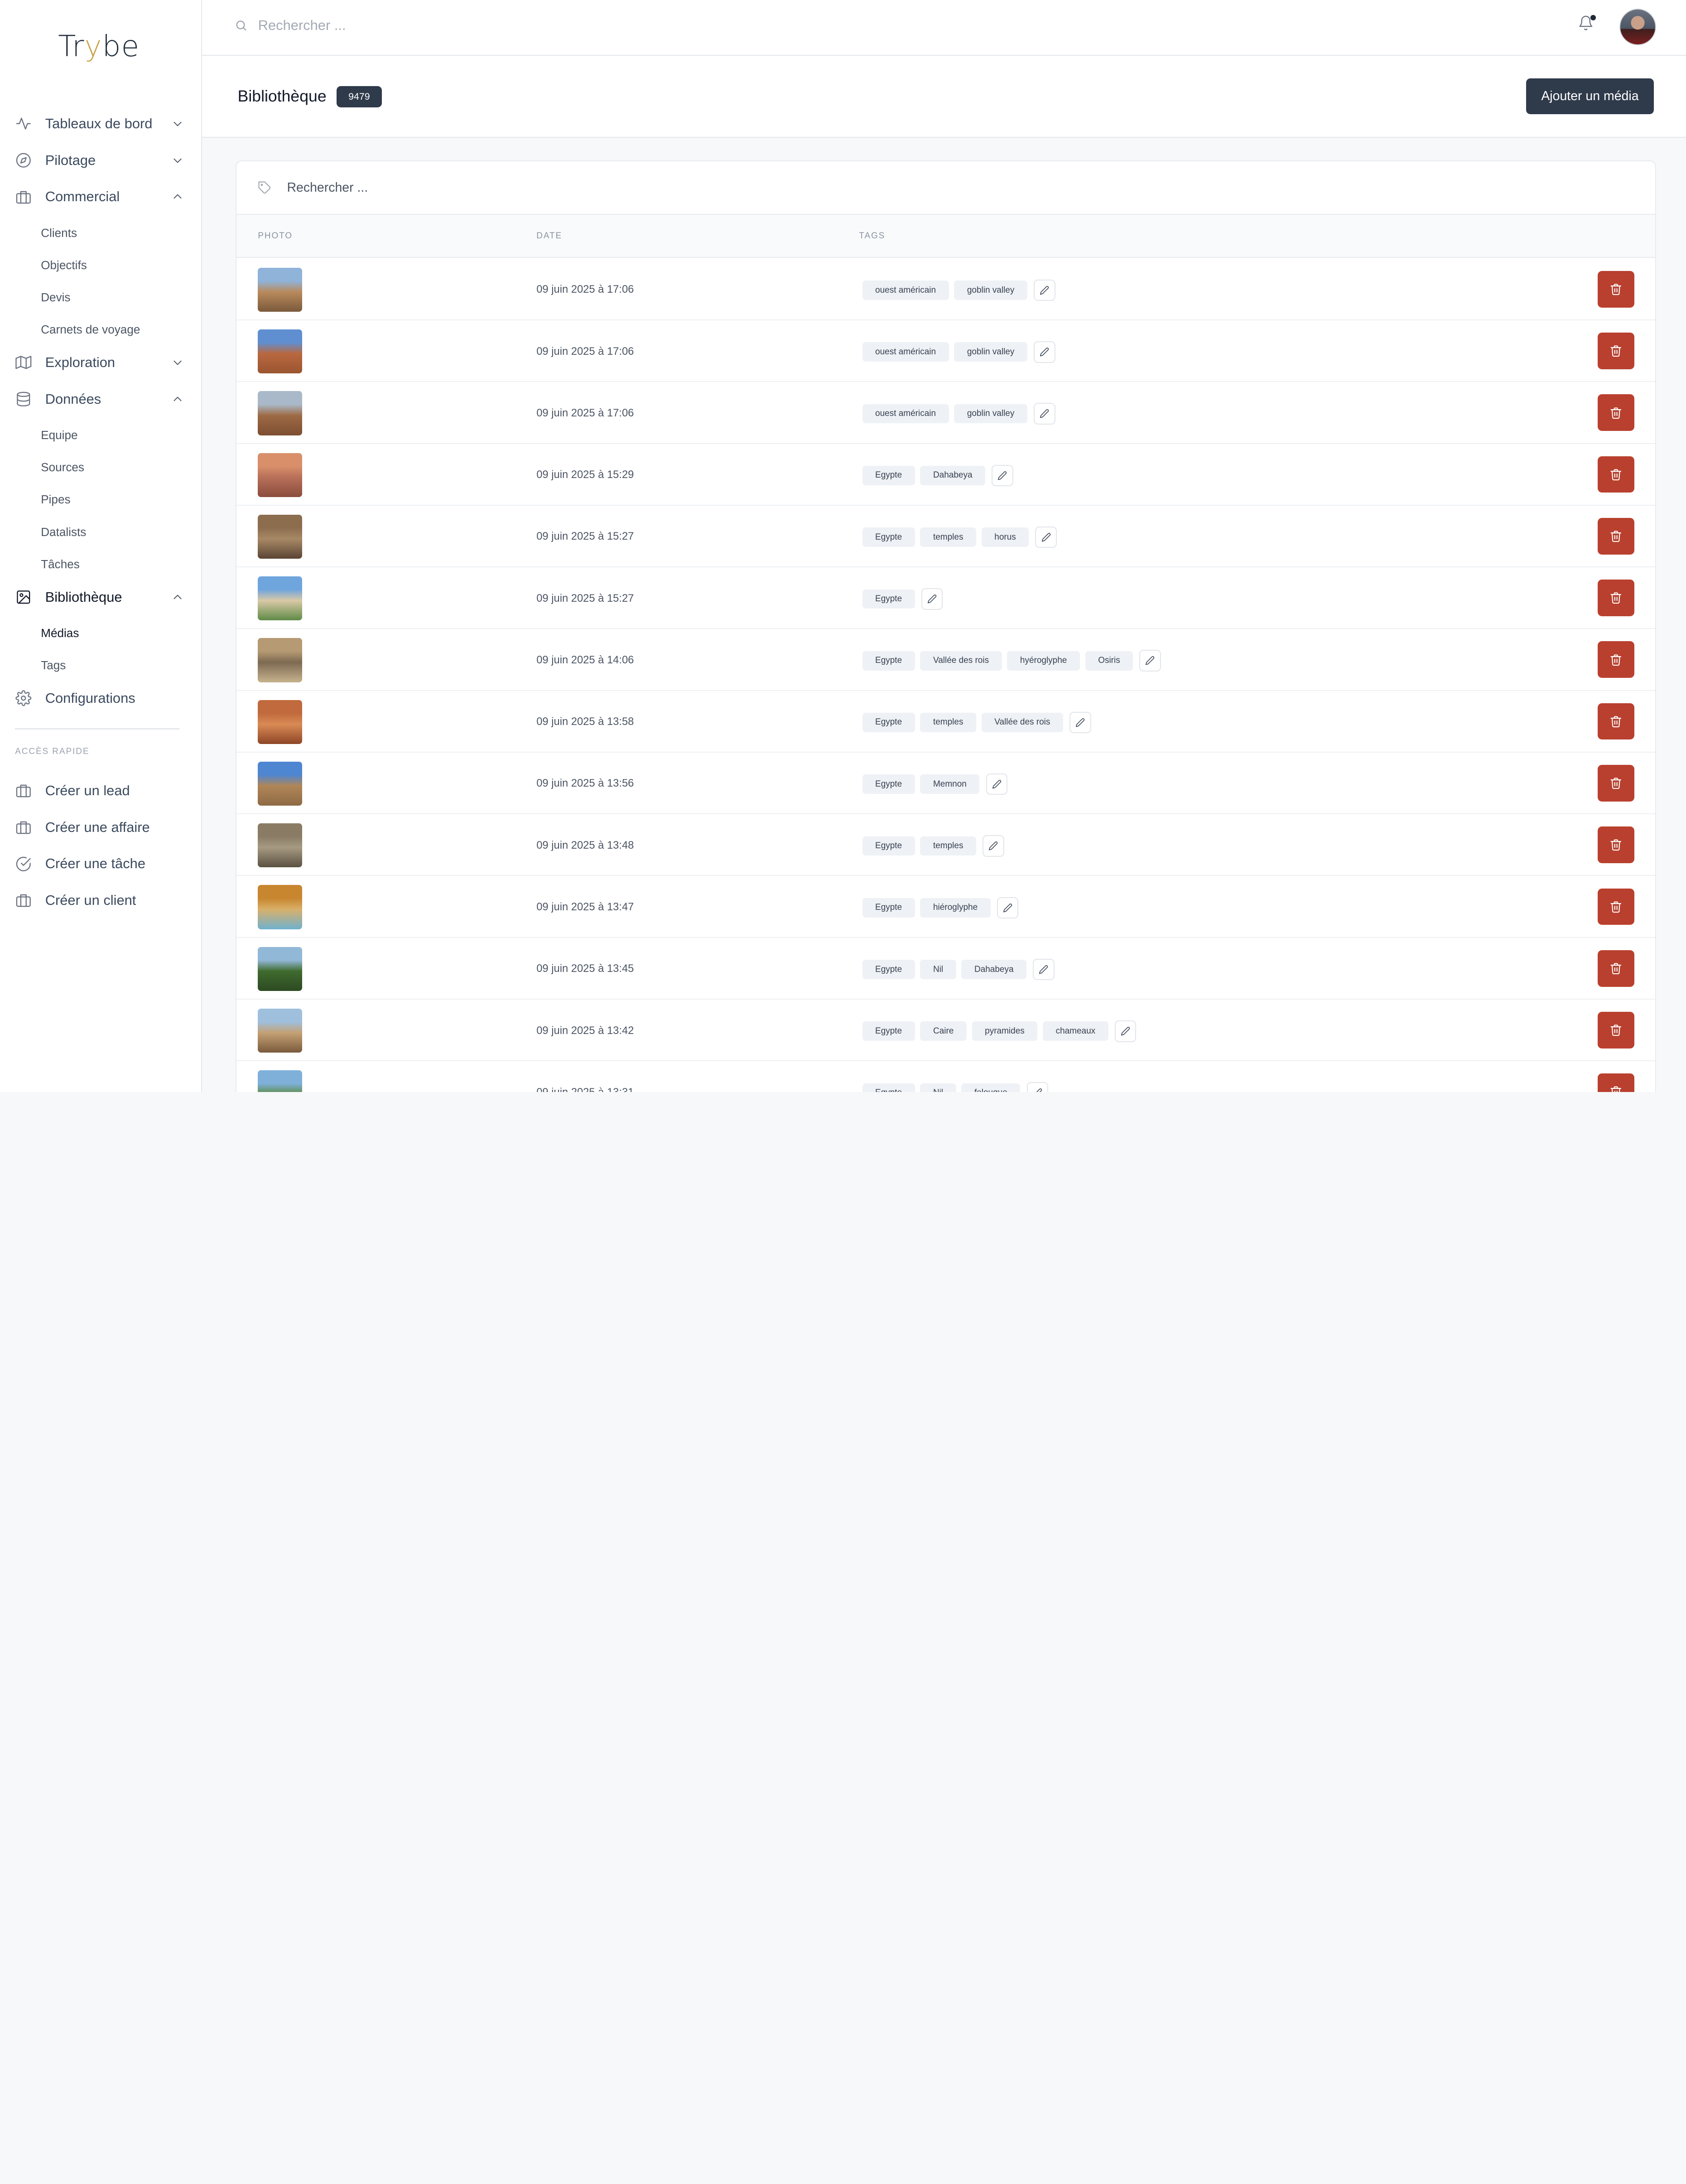 This screenshot has width=1686, height=2184. I want to click on sidebar-item-label: Commercial, so click(82, 196).